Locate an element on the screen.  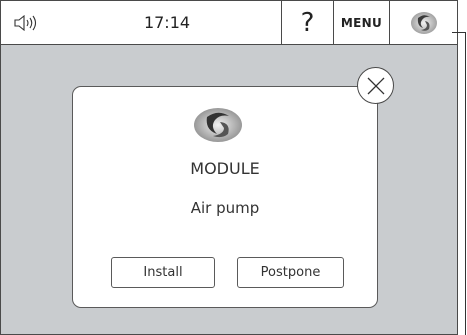
install-button: Install is located at coordinates (163, 272).